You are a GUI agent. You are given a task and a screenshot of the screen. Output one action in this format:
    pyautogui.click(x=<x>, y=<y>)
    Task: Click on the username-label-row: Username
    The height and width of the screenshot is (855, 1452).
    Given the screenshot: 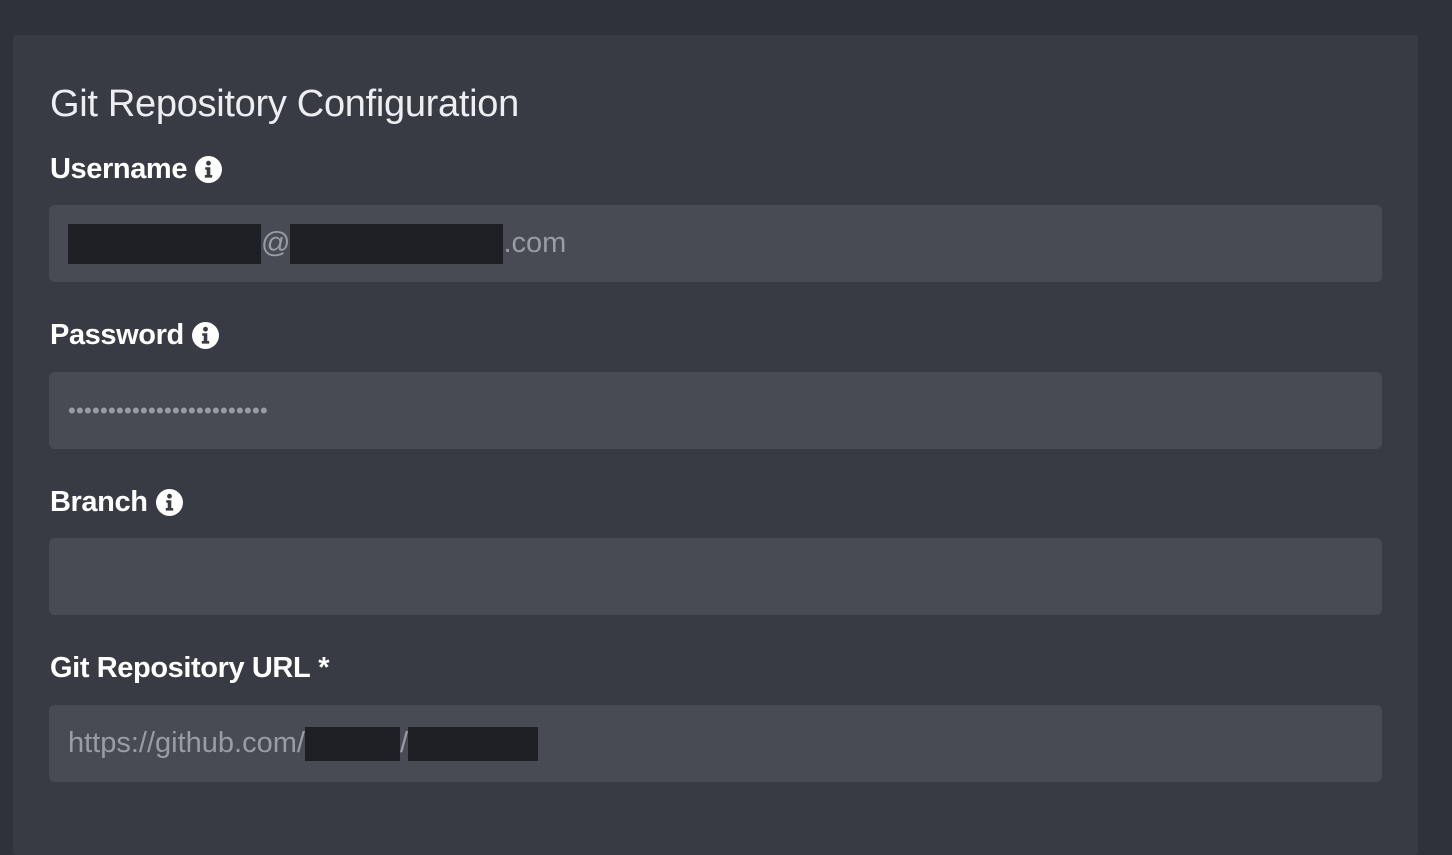 What is the action you would take?
    pyautogui.click(x=136, y=169)
    